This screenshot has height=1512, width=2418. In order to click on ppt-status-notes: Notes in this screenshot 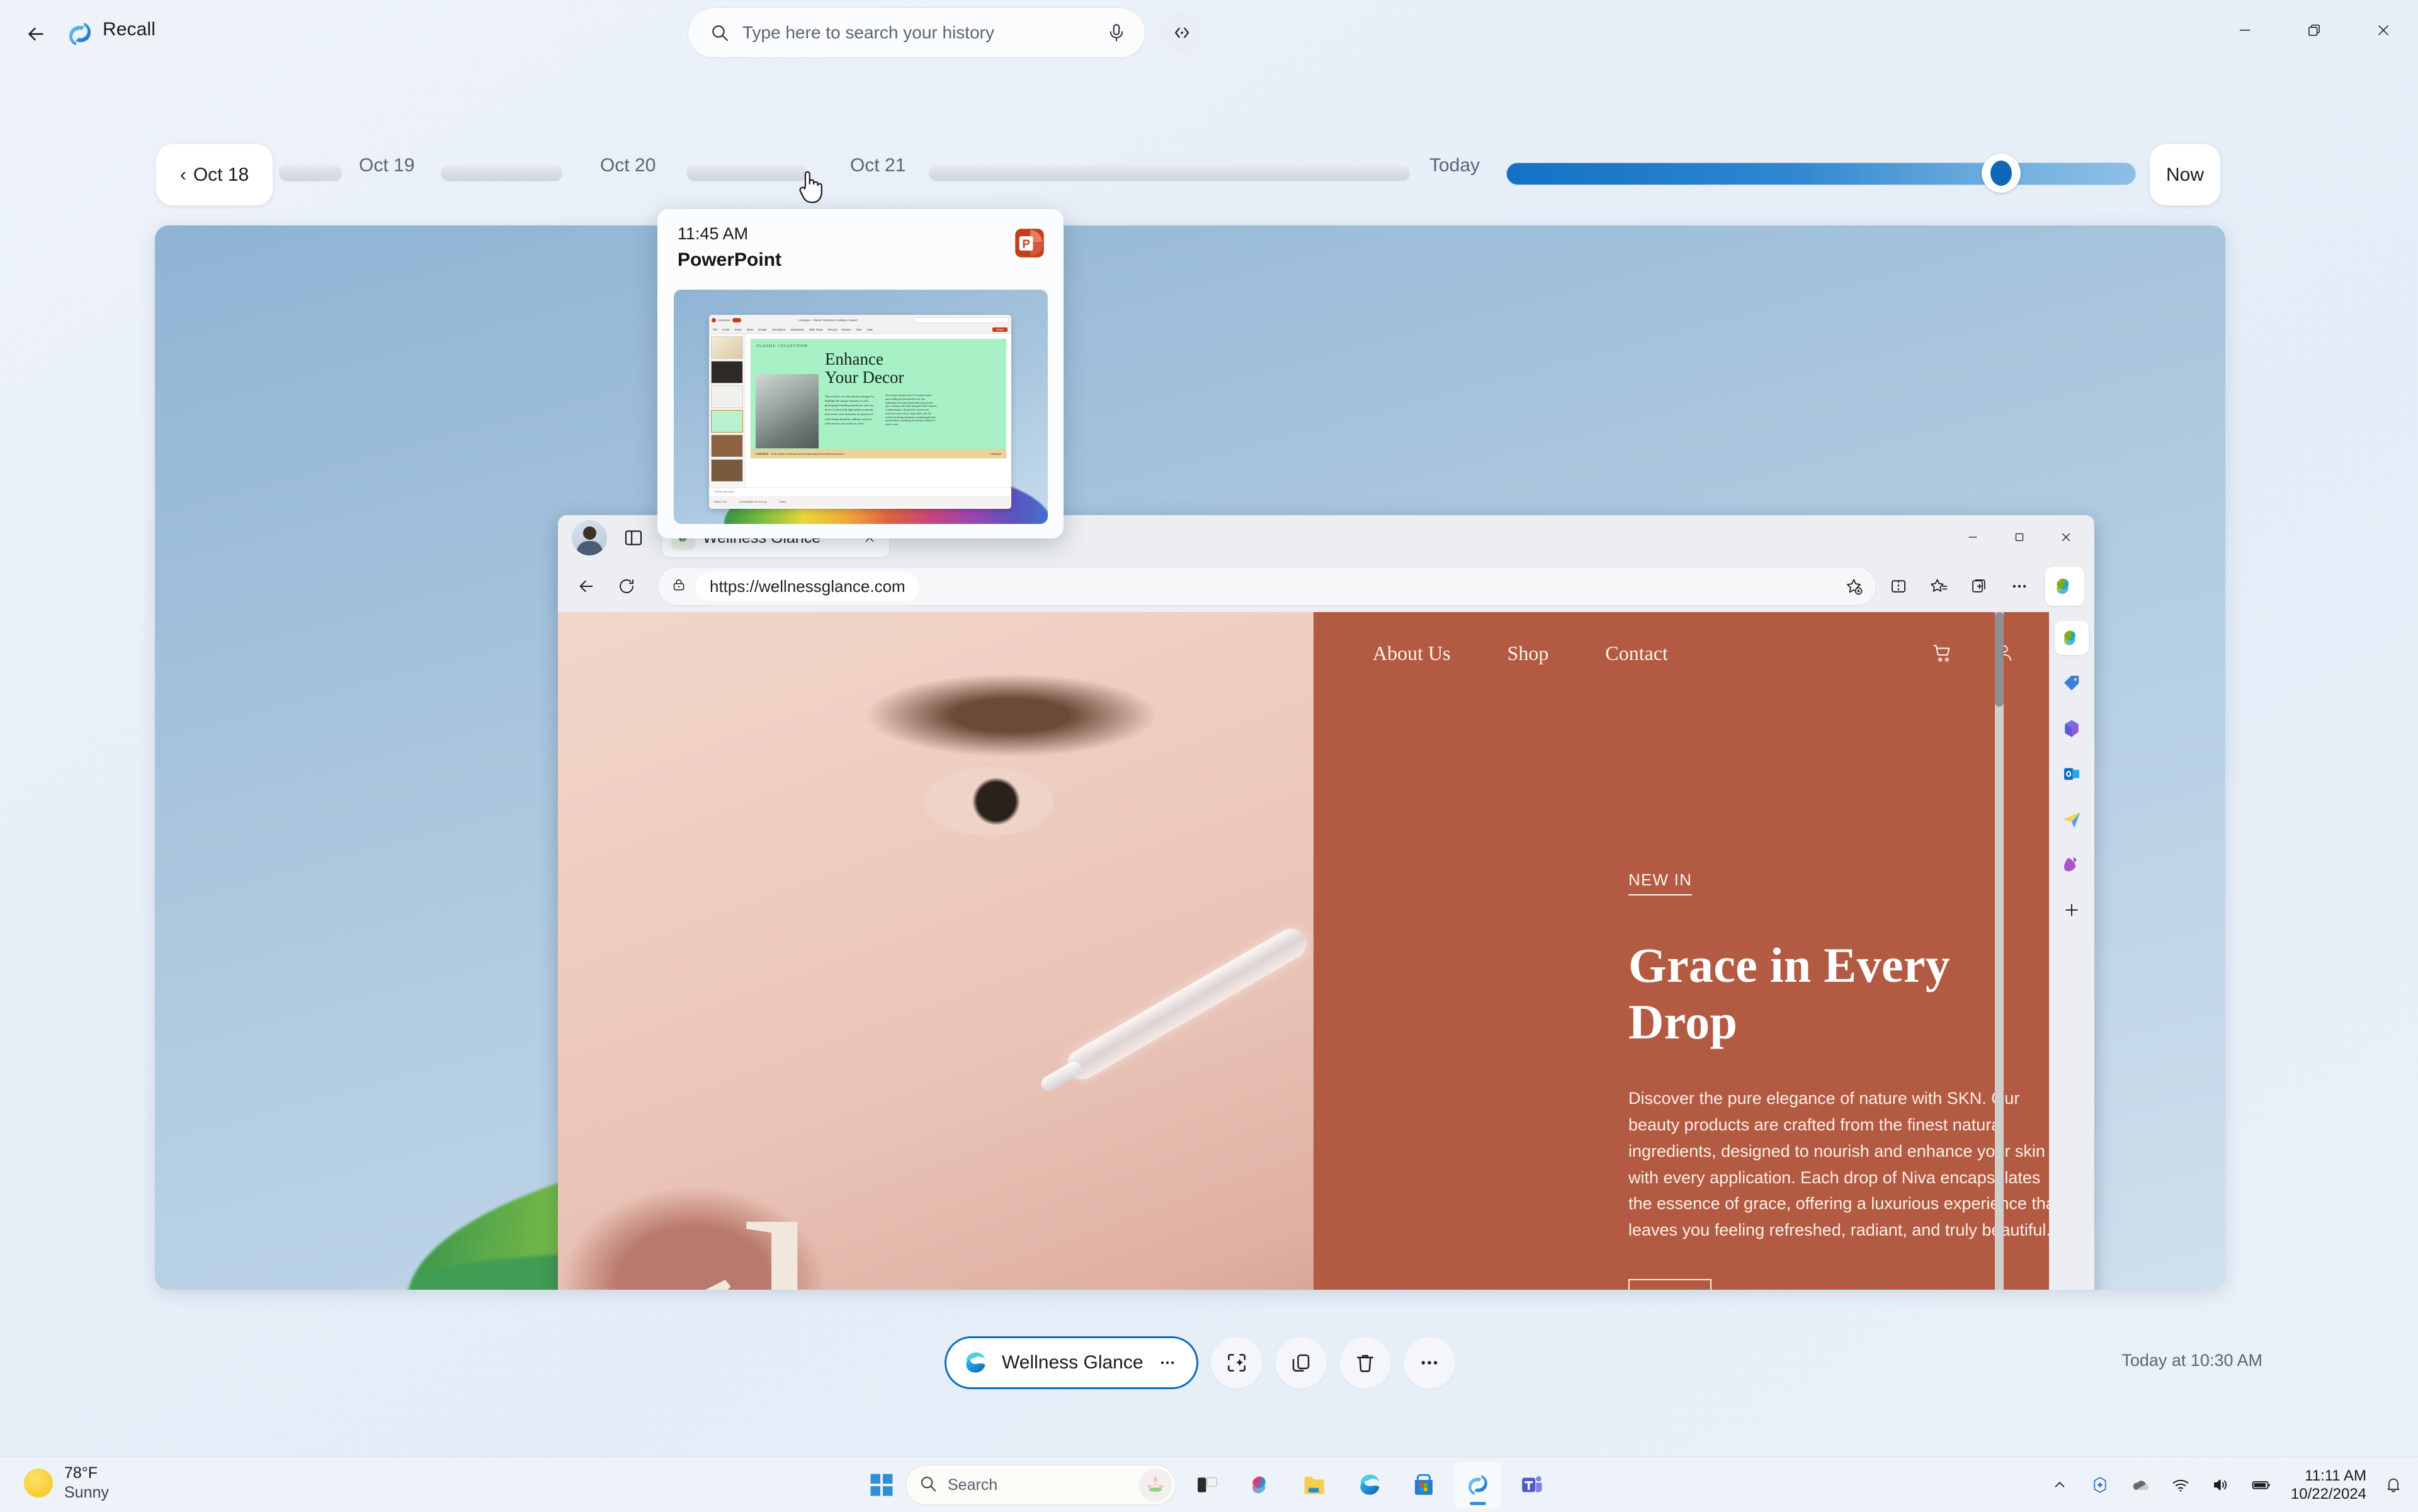, I will do `click(783, 502)`.